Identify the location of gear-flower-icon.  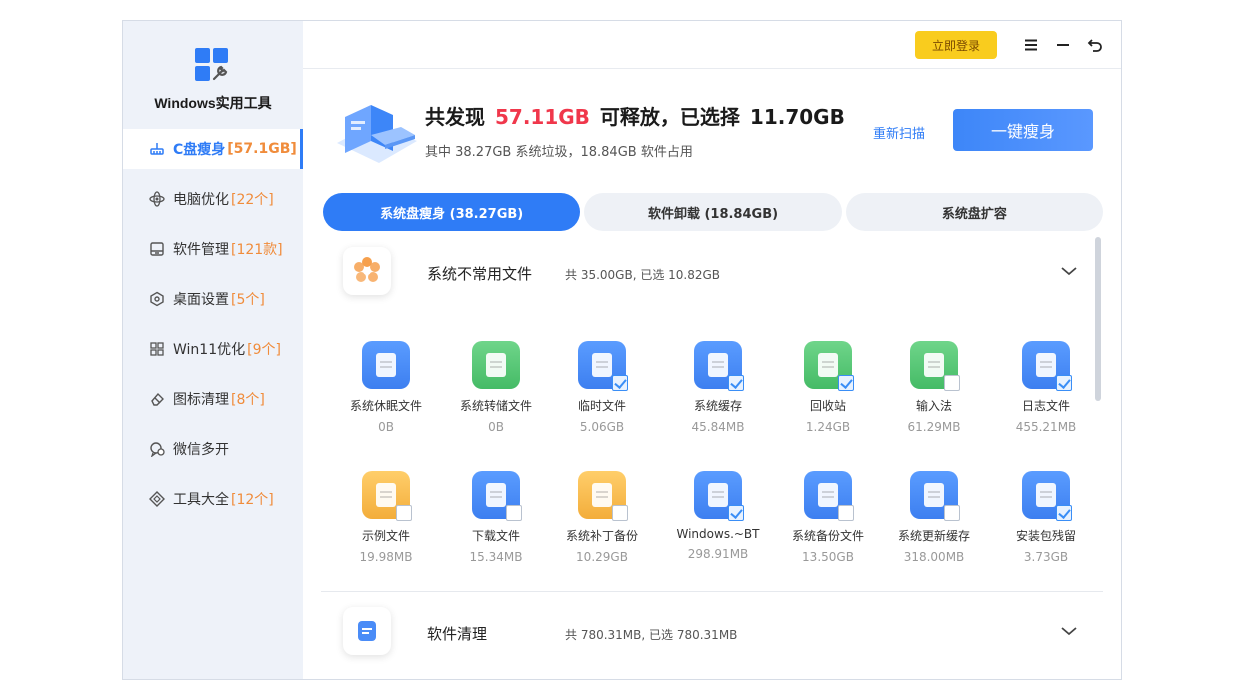
(367, 271).